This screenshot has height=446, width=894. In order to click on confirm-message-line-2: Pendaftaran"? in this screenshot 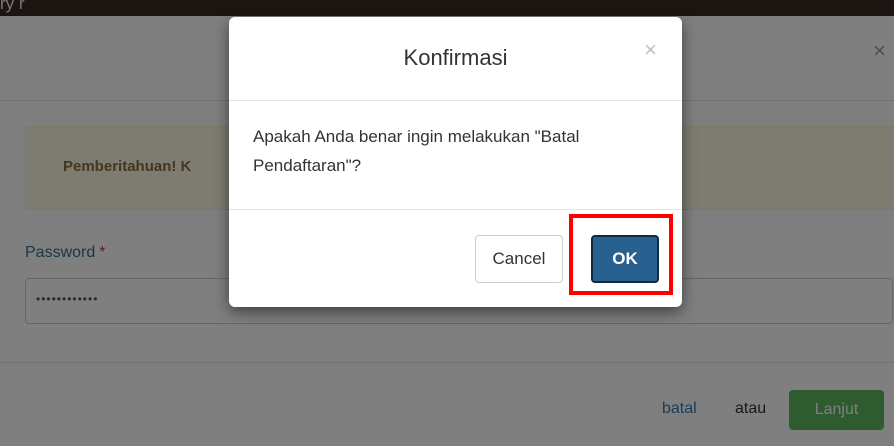, I will do `click(307, 165)`.